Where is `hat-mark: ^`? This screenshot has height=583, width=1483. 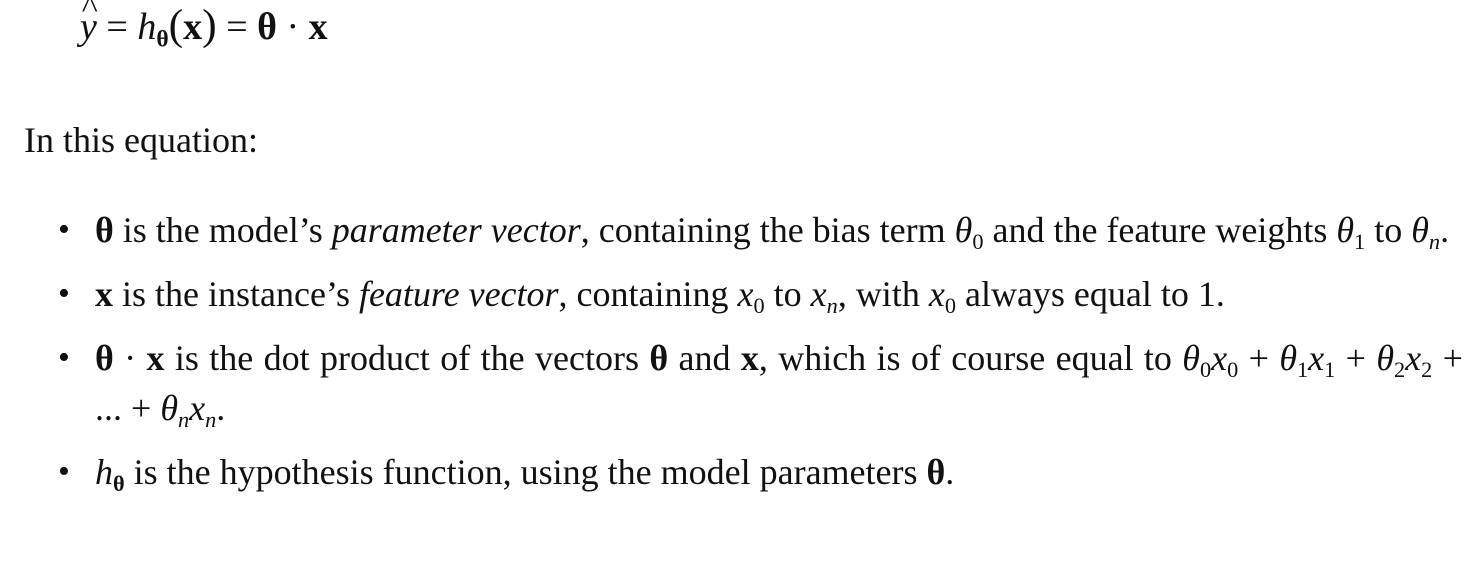
hat-mark: ^ is located at coordinates (89, 13).